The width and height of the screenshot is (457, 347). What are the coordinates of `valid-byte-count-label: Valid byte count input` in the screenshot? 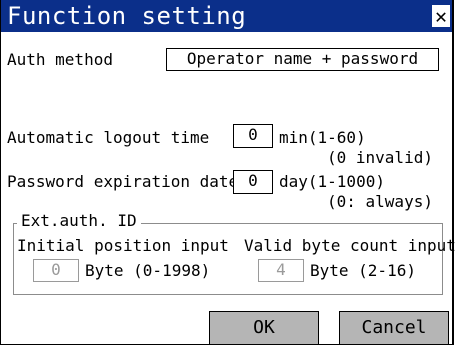 It's located at (350, 245).